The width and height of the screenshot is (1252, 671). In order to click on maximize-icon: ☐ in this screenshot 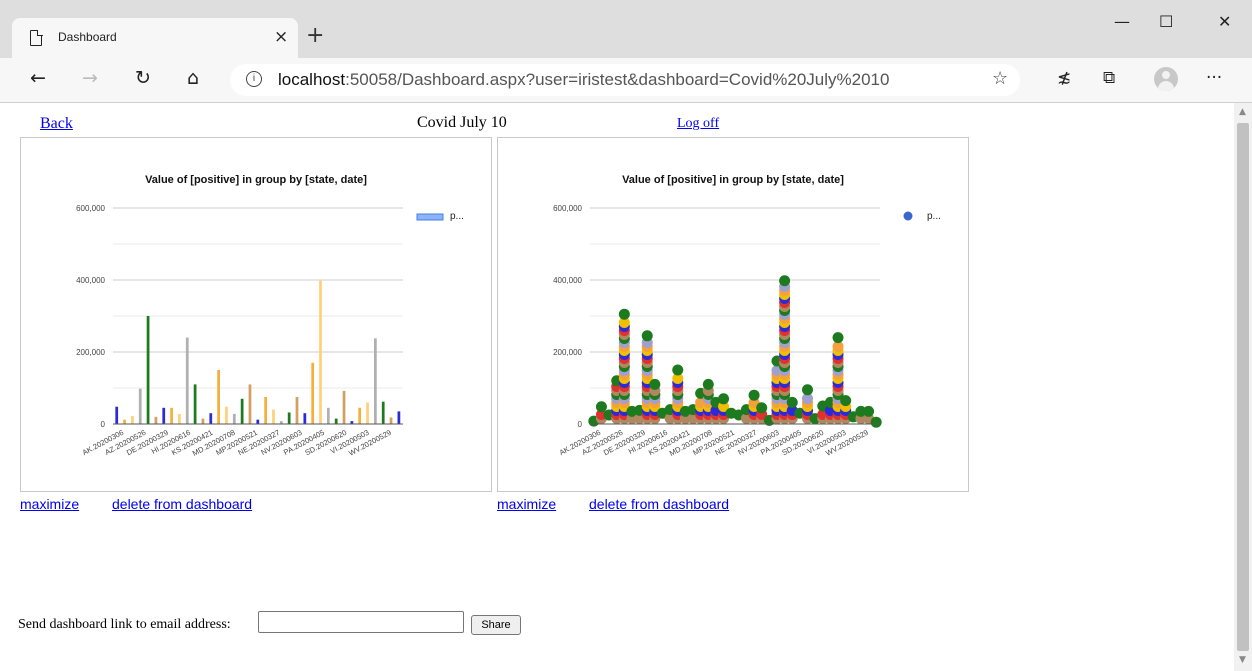, I will do `click(1166, 21)`.